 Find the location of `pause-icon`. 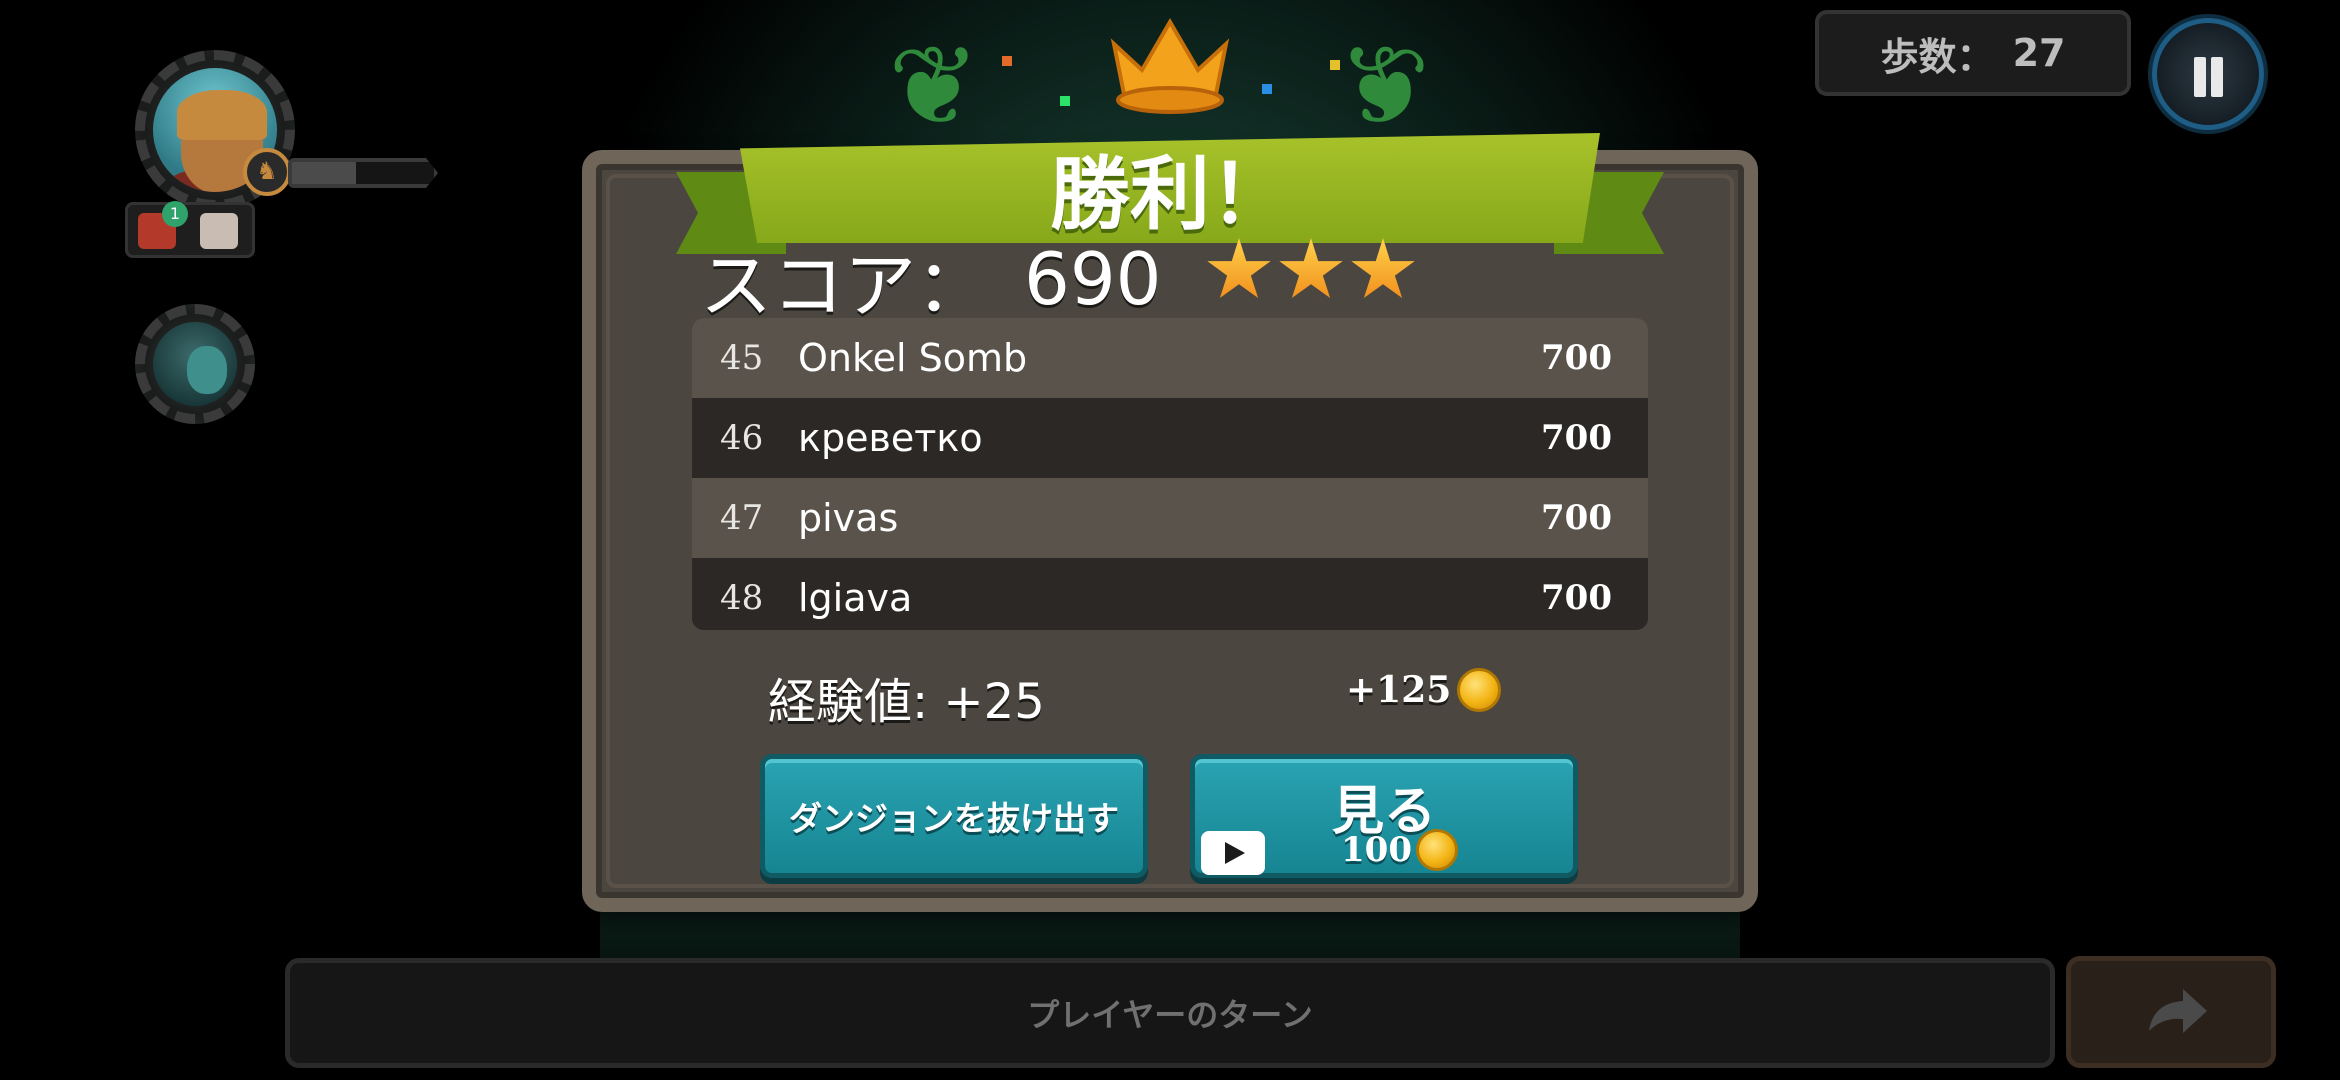

pause-icon is located at coordinates (2200, 77).